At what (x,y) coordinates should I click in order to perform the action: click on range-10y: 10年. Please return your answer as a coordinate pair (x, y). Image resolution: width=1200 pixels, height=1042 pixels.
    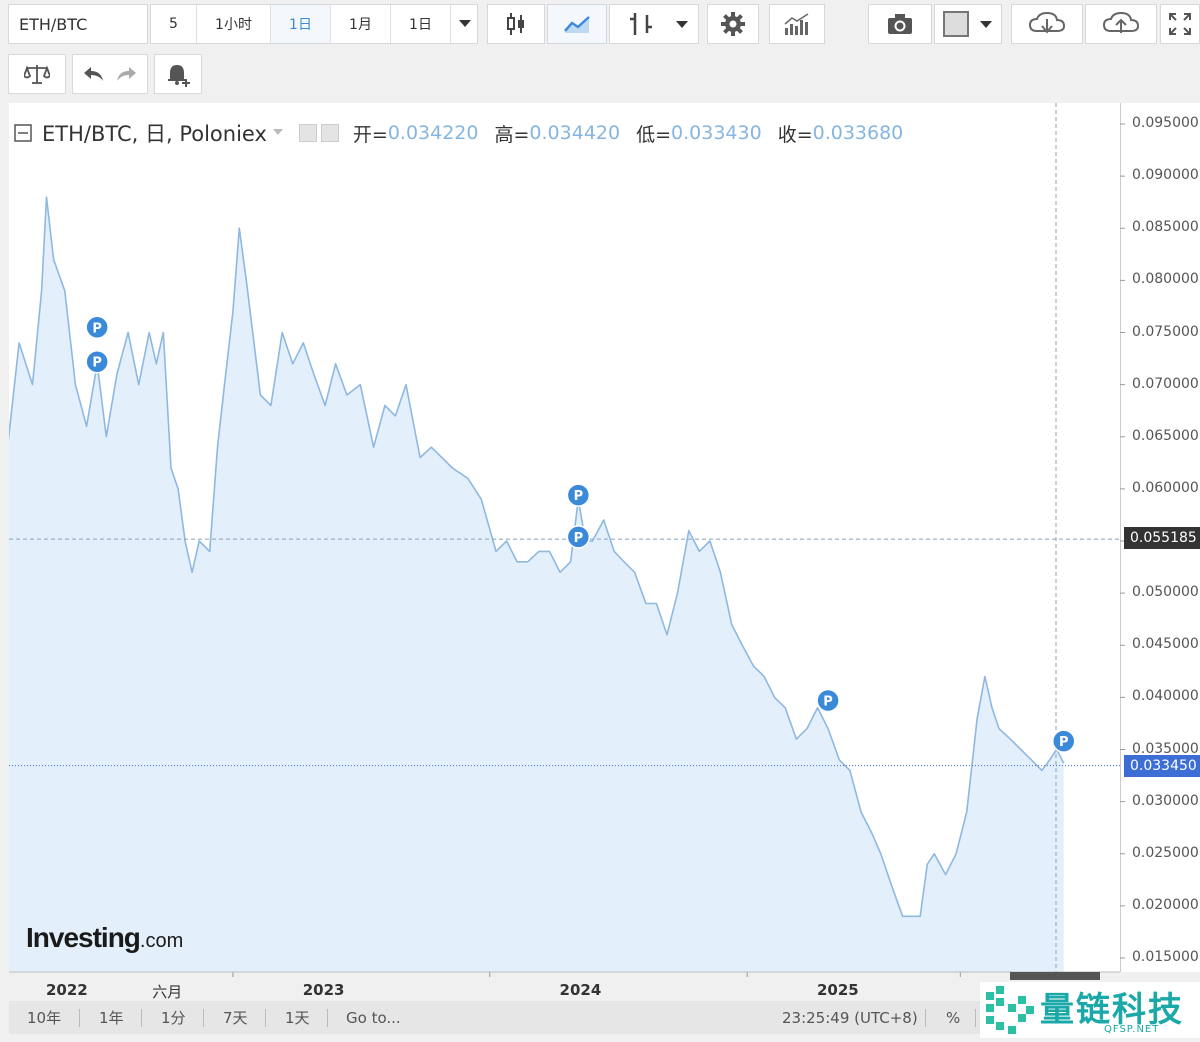
    Looking at the image, I should click on (44, 1017).